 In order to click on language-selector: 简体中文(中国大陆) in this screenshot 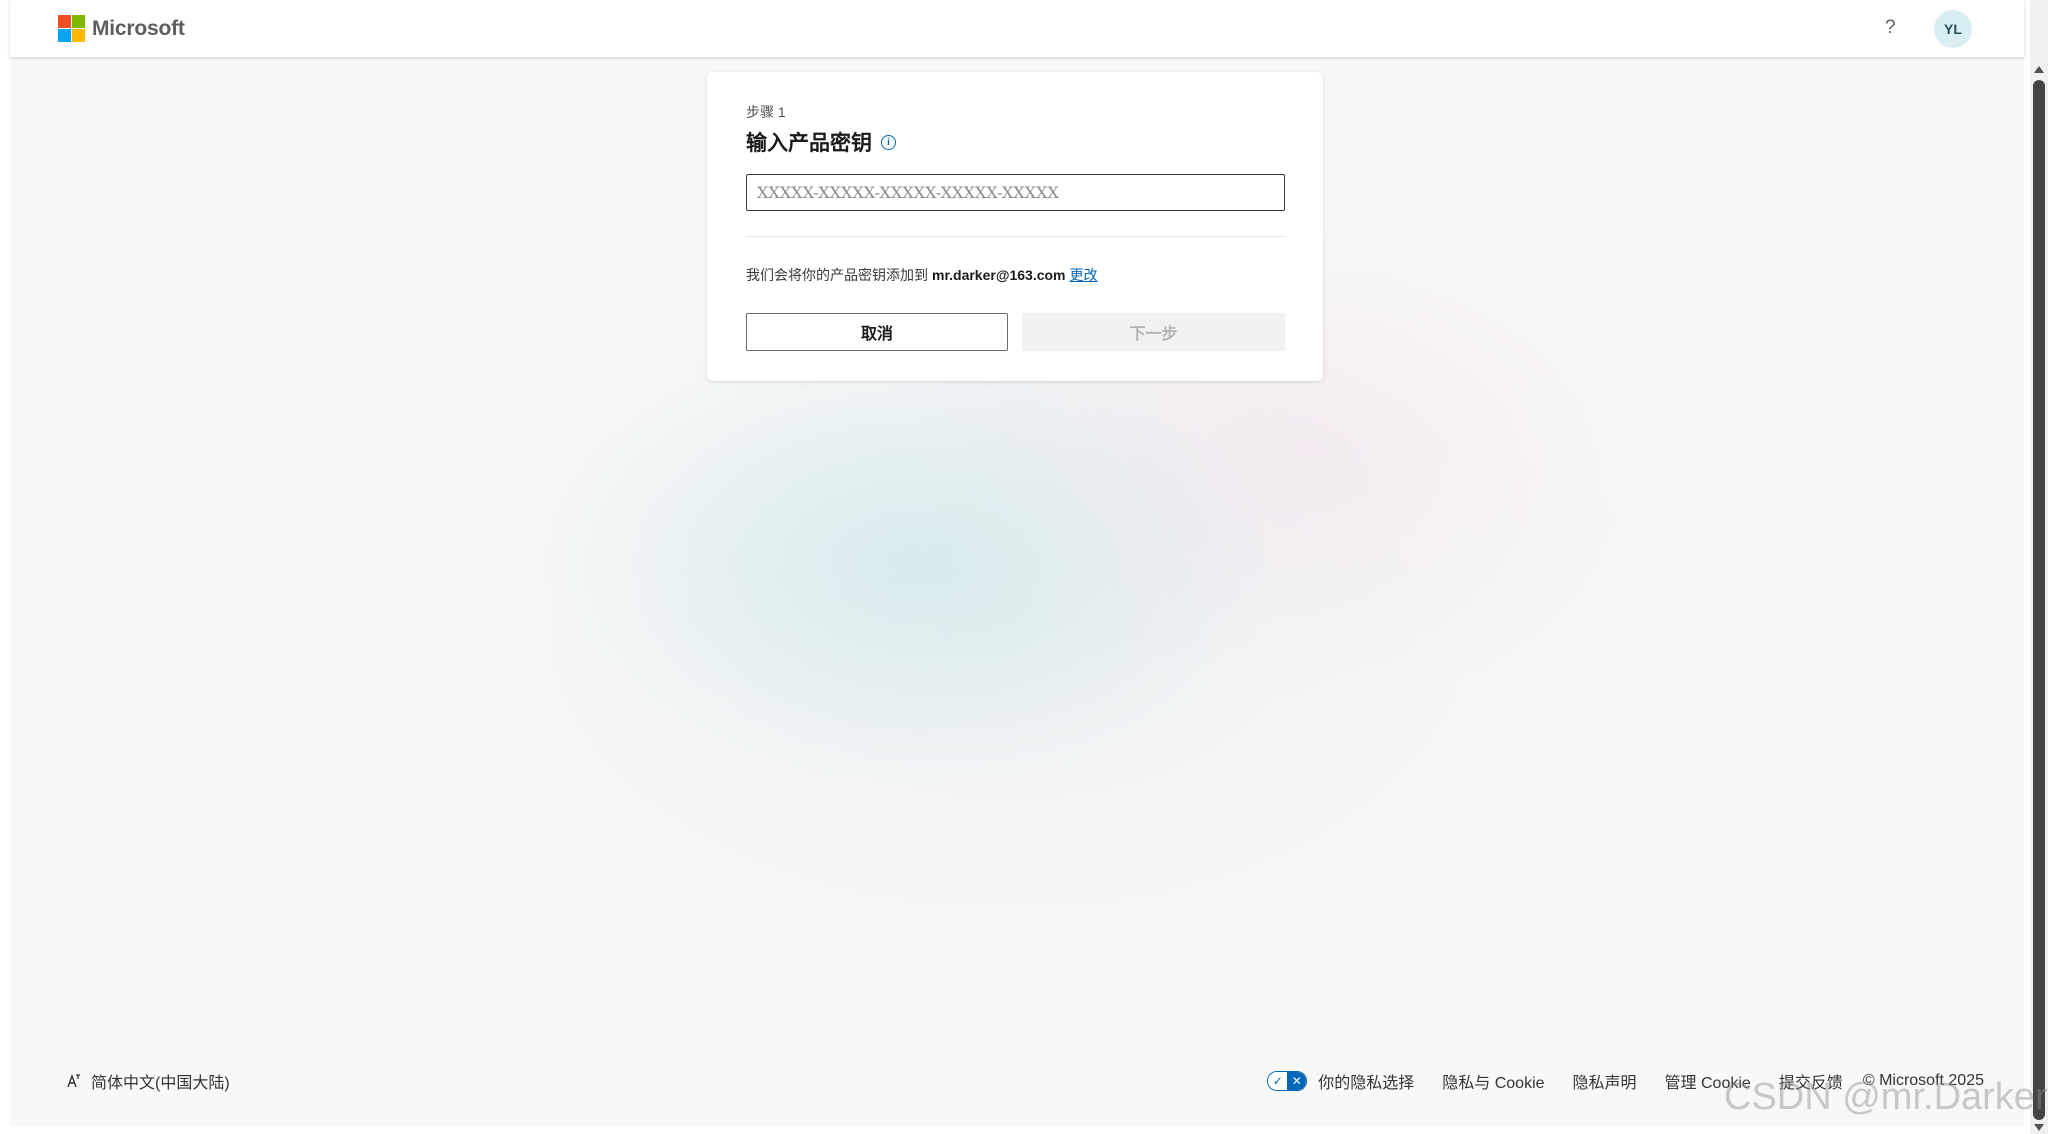, I will do `click(148, 1081)`.